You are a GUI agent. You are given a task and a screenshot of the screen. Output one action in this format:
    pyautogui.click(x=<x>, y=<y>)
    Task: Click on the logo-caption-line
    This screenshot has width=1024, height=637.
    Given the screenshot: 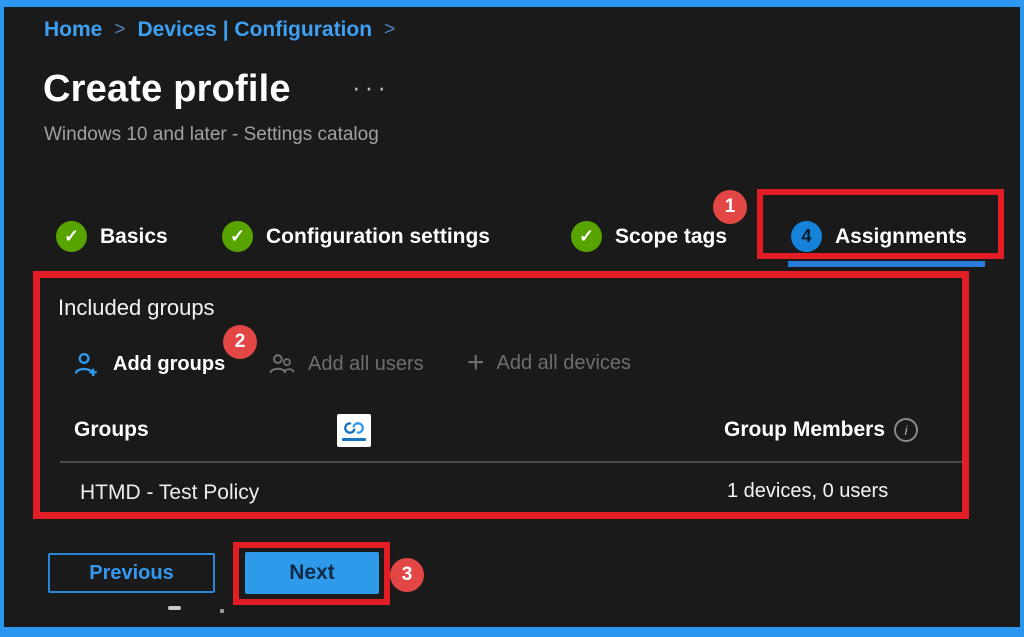 What is the action you would take?
    pyautogui.click(x=354, y=439)
    